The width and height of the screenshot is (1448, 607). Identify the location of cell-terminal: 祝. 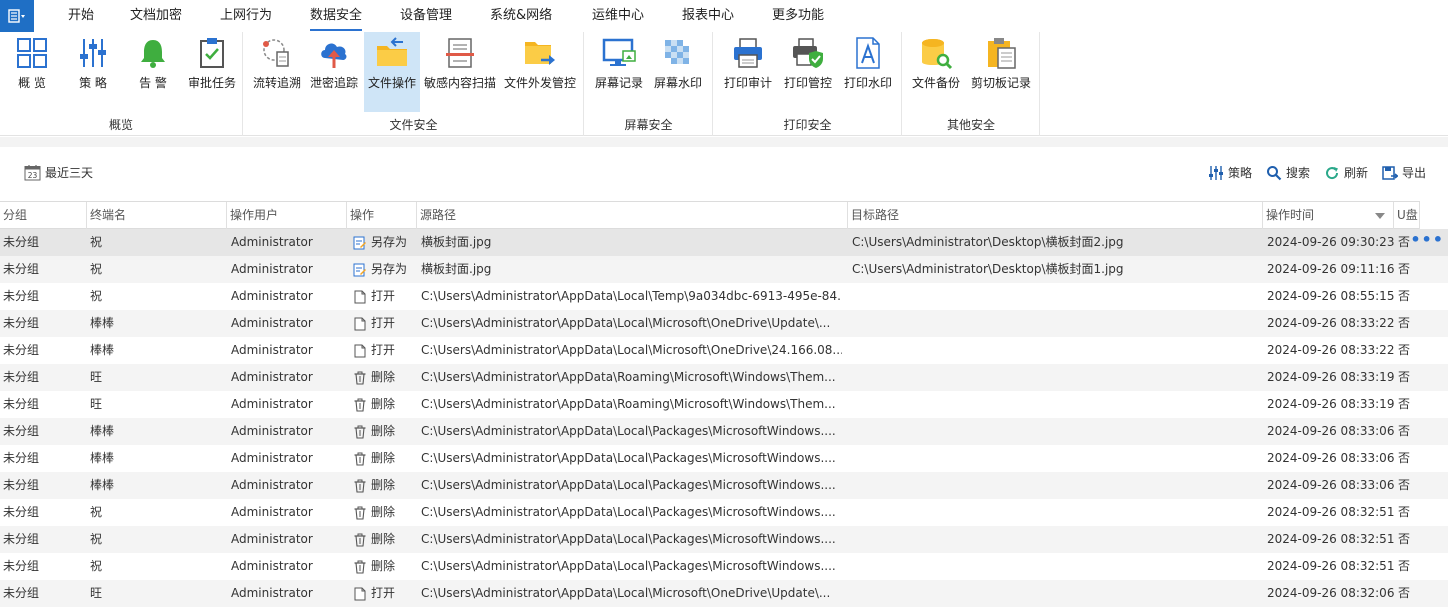
(96, 269).